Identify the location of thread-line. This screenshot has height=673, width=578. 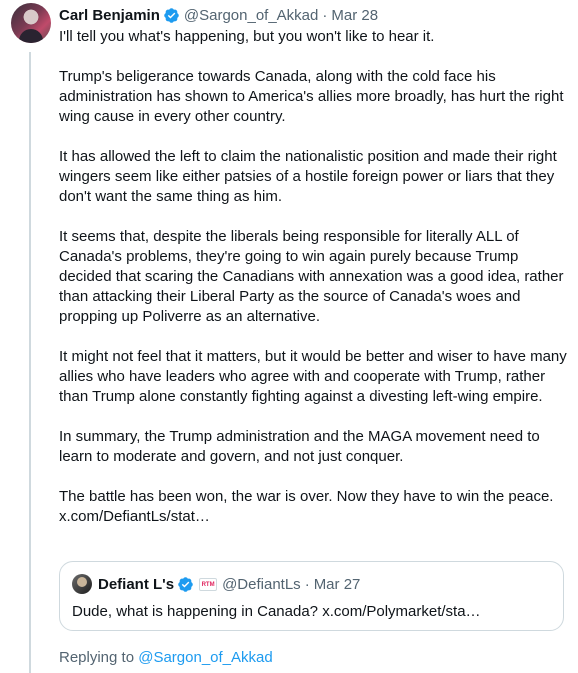
(30, 362).